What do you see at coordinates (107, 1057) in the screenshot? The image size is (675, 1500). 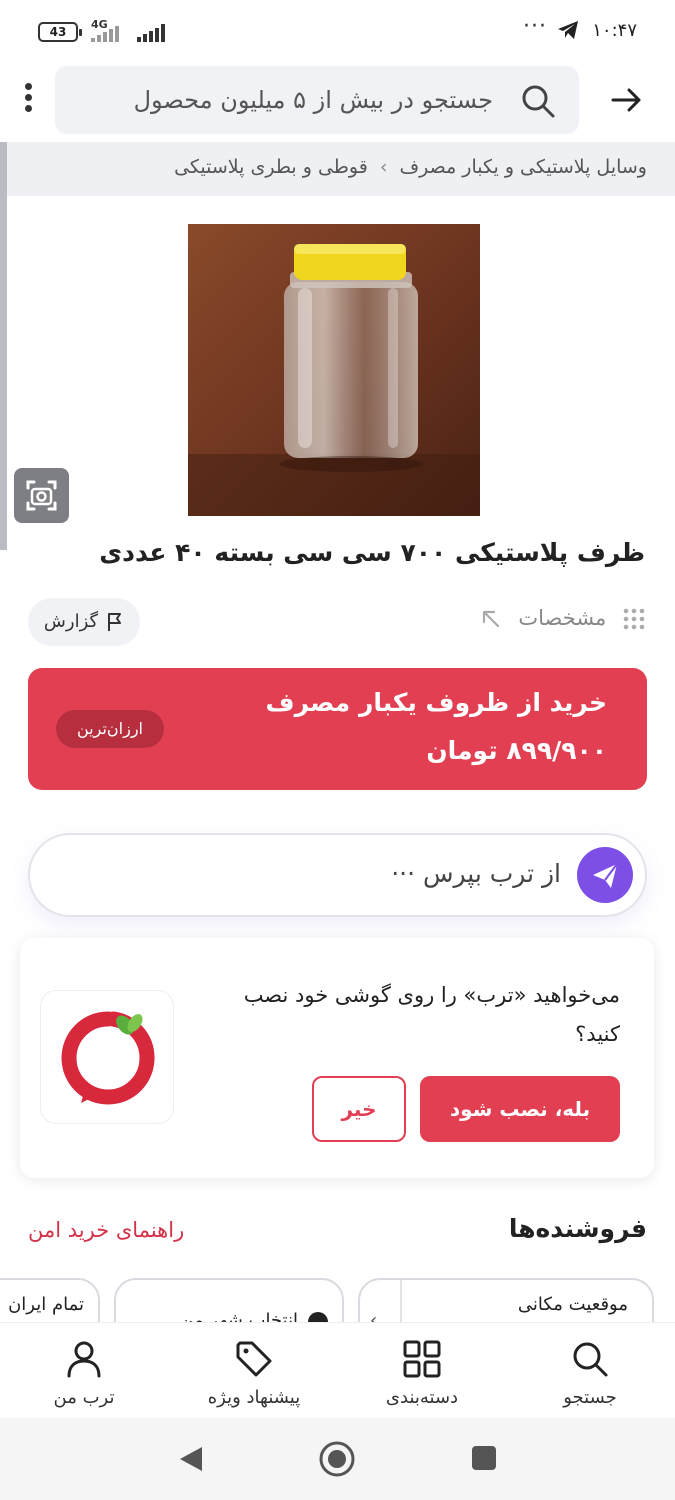 I see `torob-logo` at bounding box center [107, 1057].